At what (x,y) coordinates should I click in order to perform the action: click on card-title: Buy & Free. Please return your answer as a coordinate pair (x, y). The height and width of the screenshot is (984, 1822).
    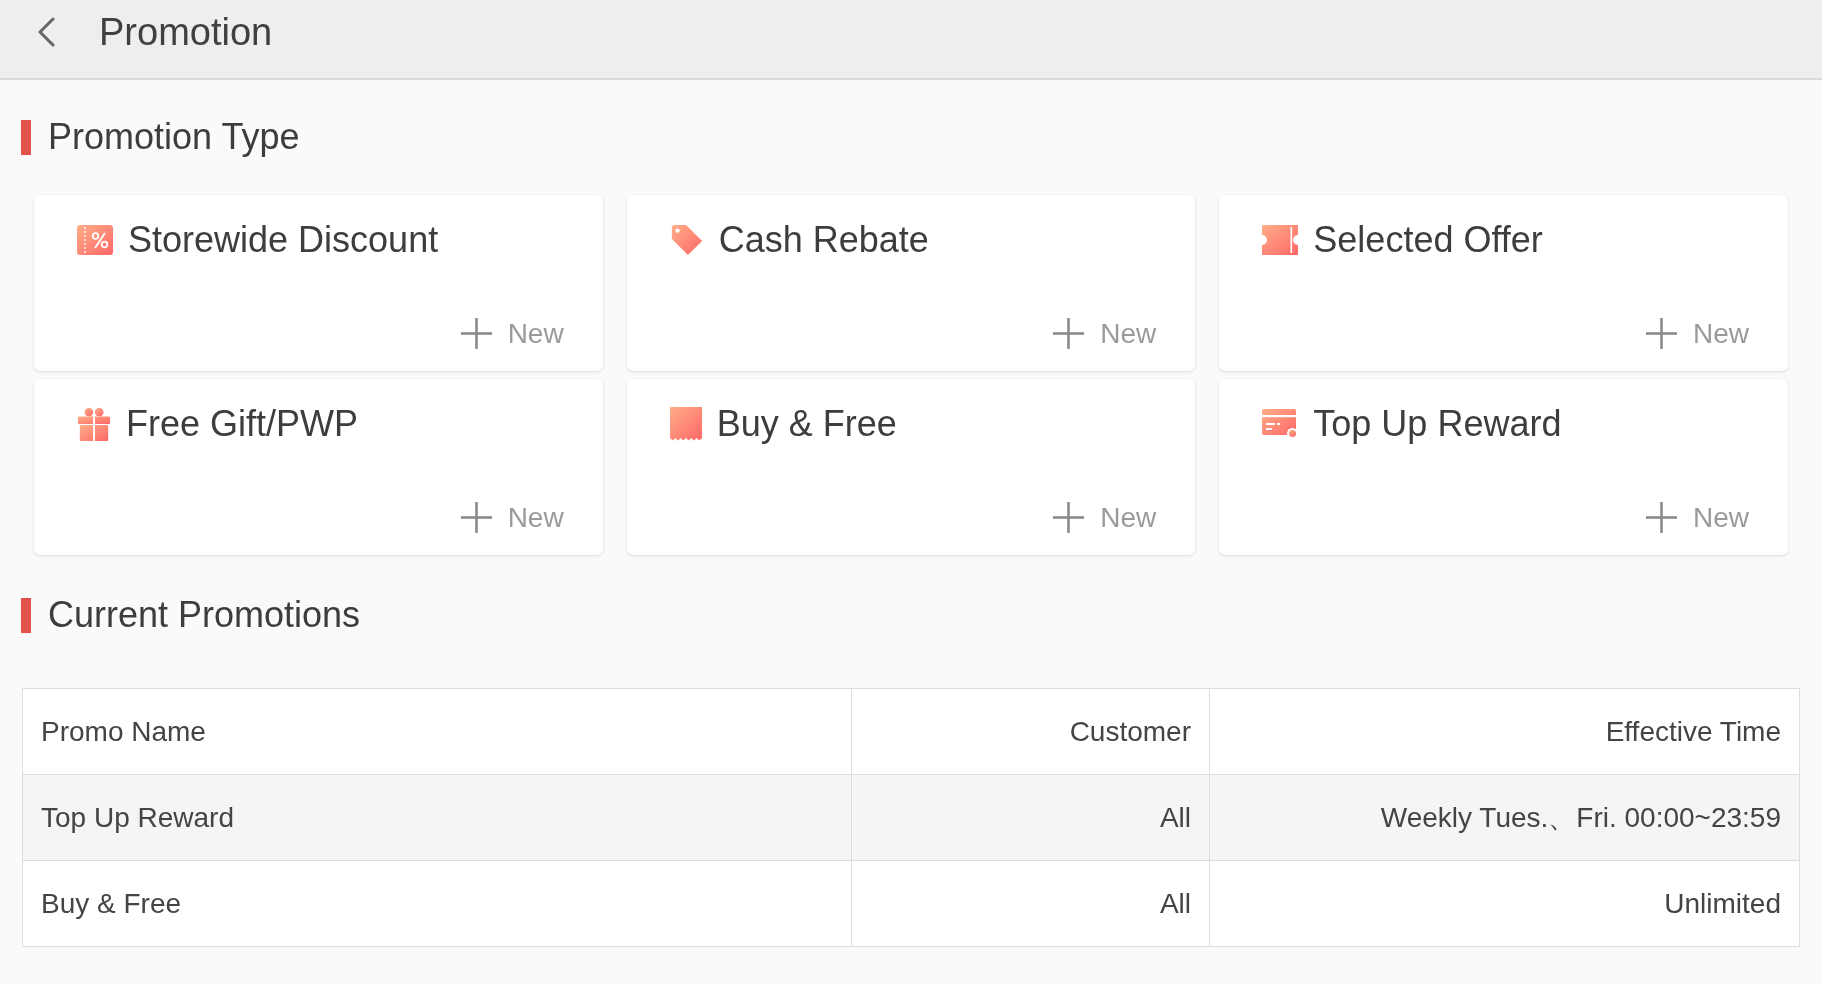
    Looking at the image, I should click on (806, 424).